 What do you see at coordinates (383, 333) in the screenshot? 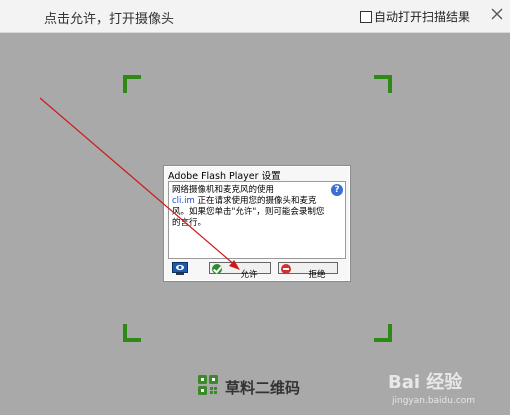
I see `scan-corner-bottom-right` at bounding box center [383, 333].